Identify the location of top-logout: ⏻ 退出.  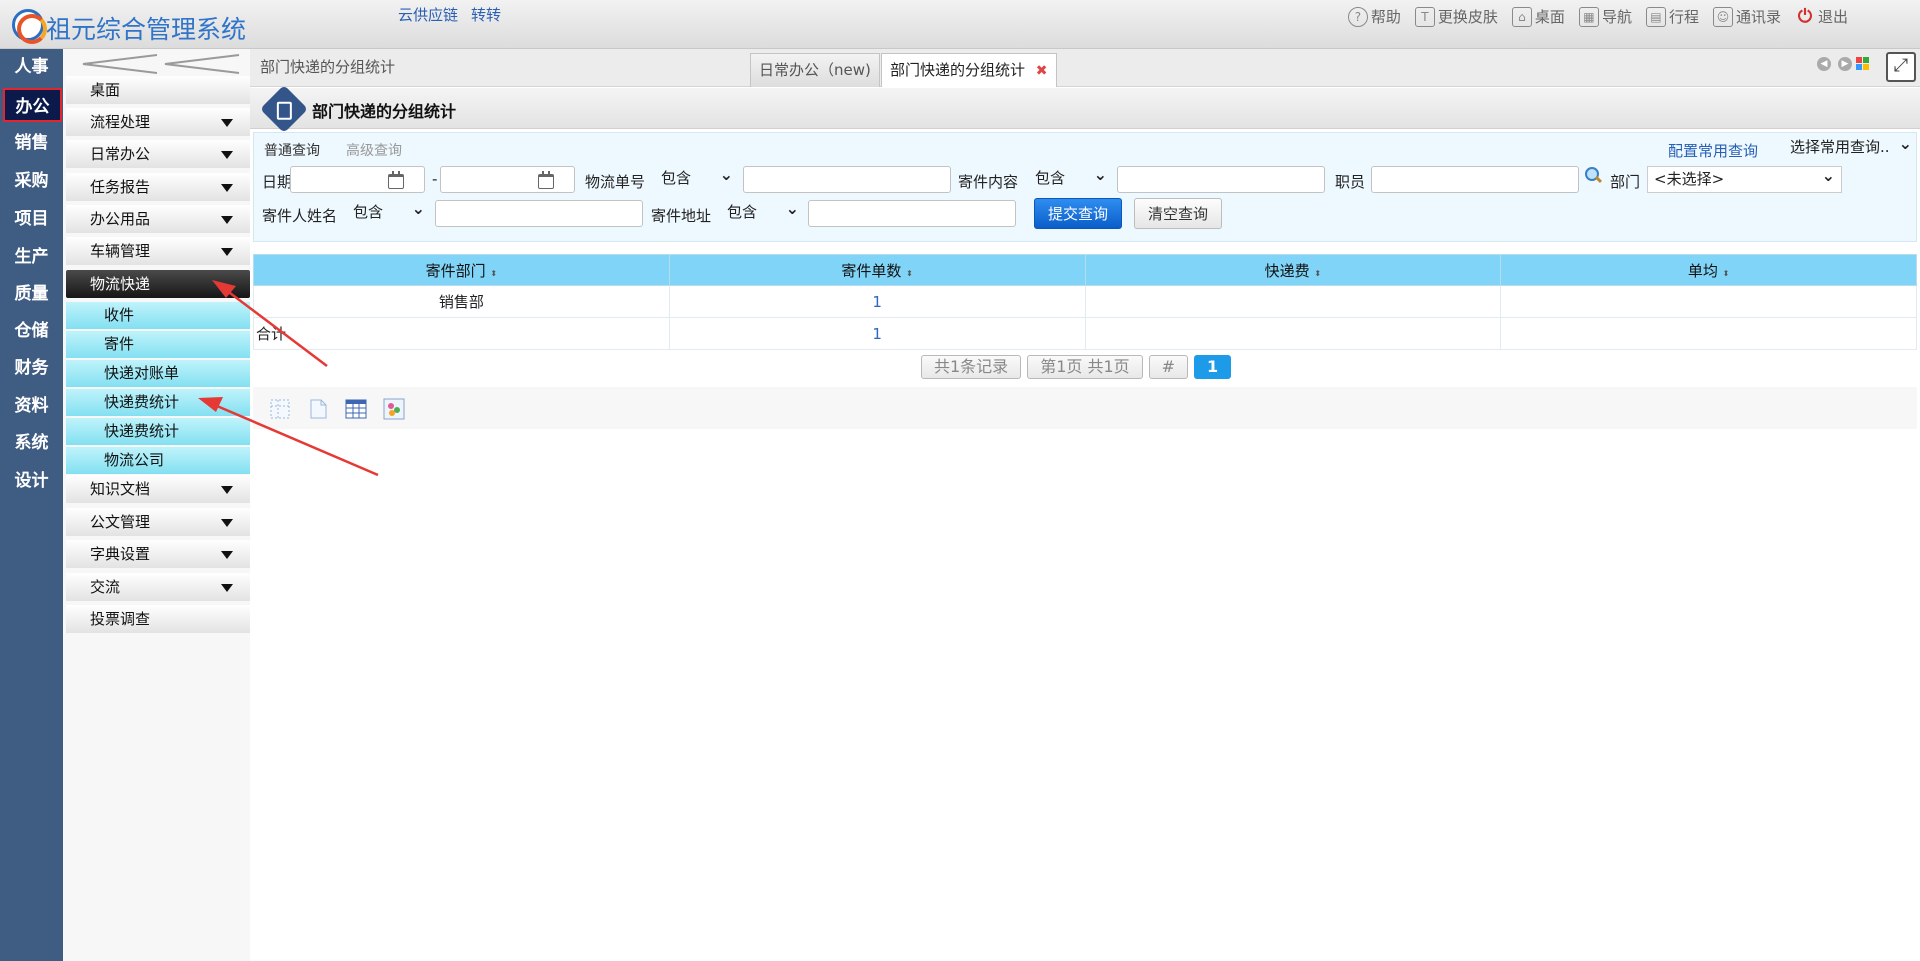
(1821, 16).